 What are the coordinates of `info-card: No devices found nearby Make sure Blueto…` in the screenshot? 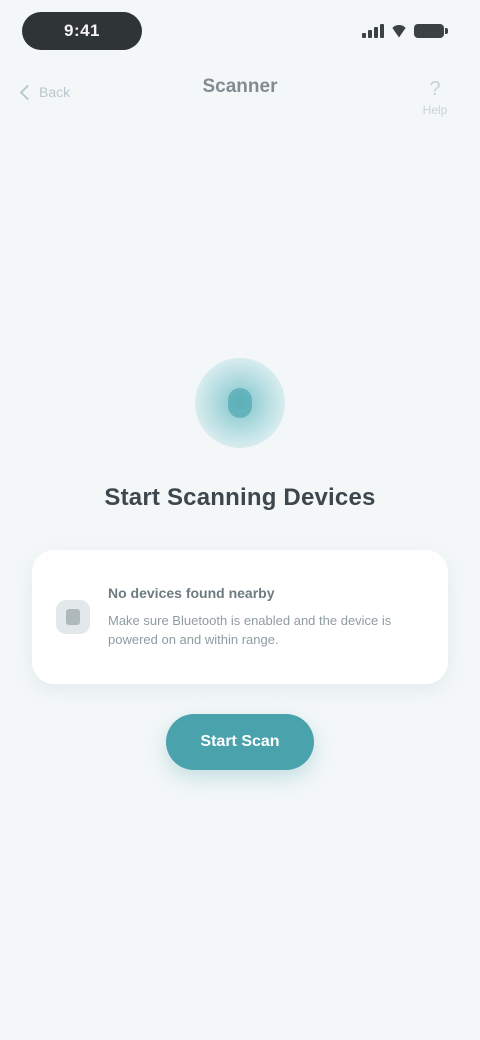 It's located at (240, 617).